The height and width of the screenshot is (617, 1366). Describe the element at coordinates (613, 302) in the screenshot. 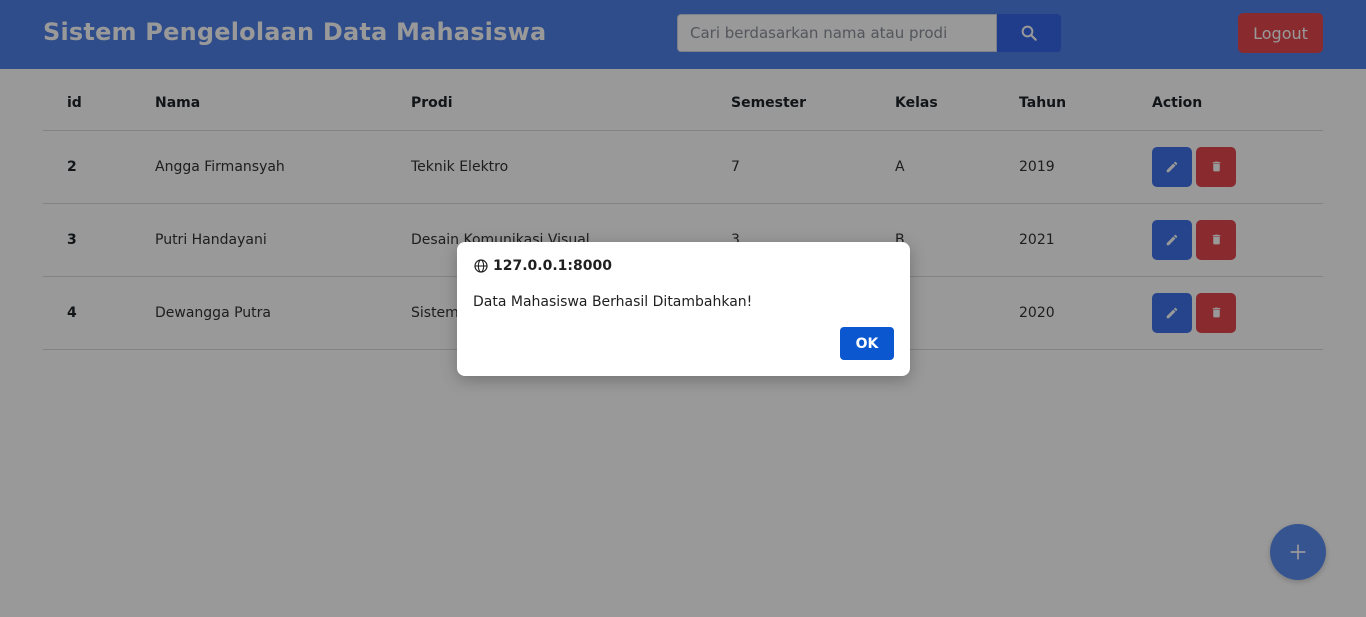

I see `dialog-message: Data Mahasiswa Berhasil Ditambahkan!` at that location.